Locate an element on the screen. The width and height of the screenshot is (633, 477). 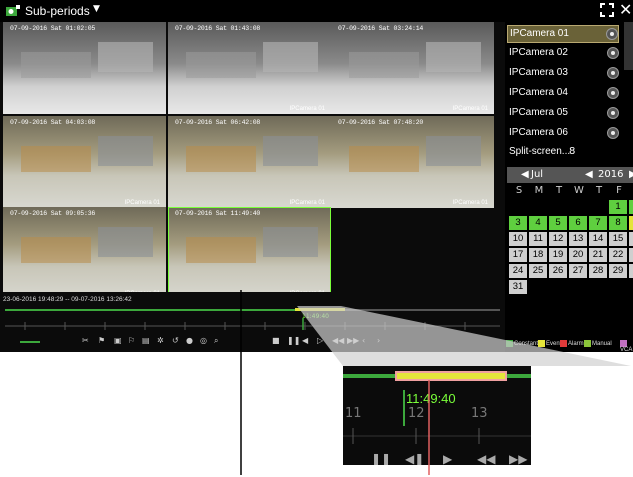
zoom-projection is located at coordinates (464, 336).